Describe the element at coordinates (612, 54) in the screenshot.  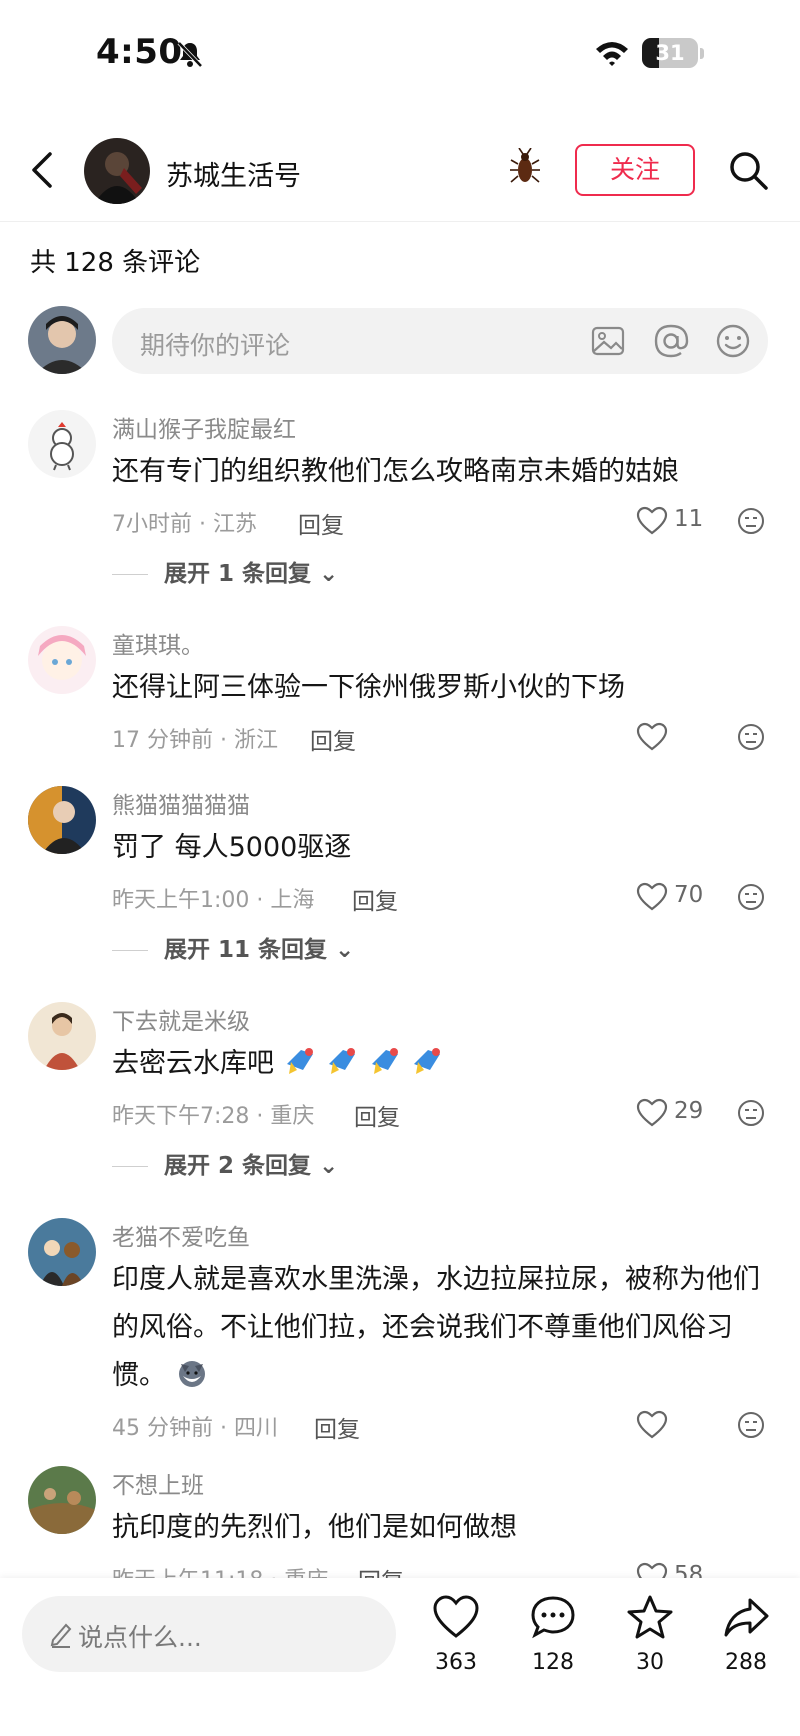
I see `wifi-icon` at that location.